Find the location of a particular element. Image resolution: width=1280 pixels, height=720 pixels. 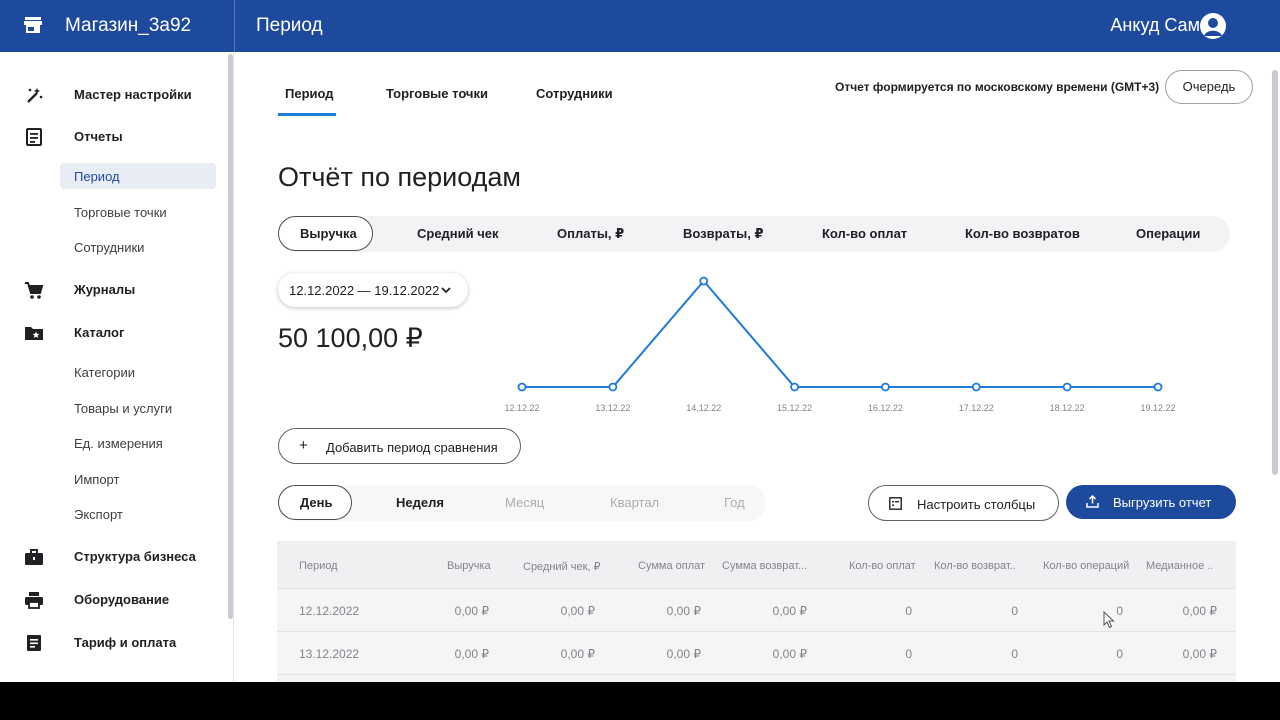

sidebar-item-reports: Отчеты is located at coordinates (114, 137).